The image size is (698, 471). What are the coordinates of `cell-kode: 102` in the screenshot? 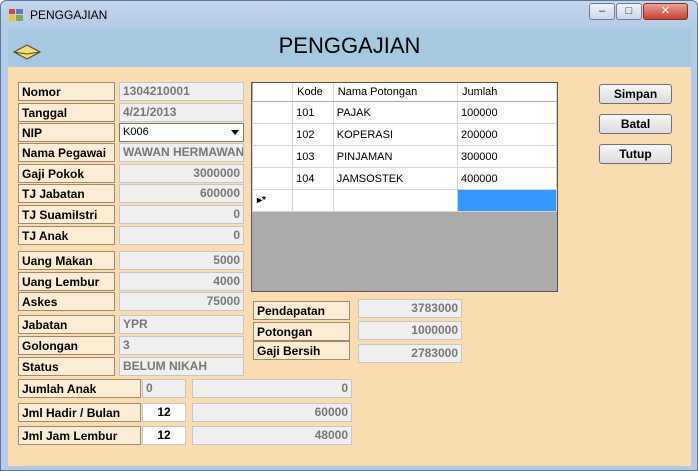 It's located at (313, 134).